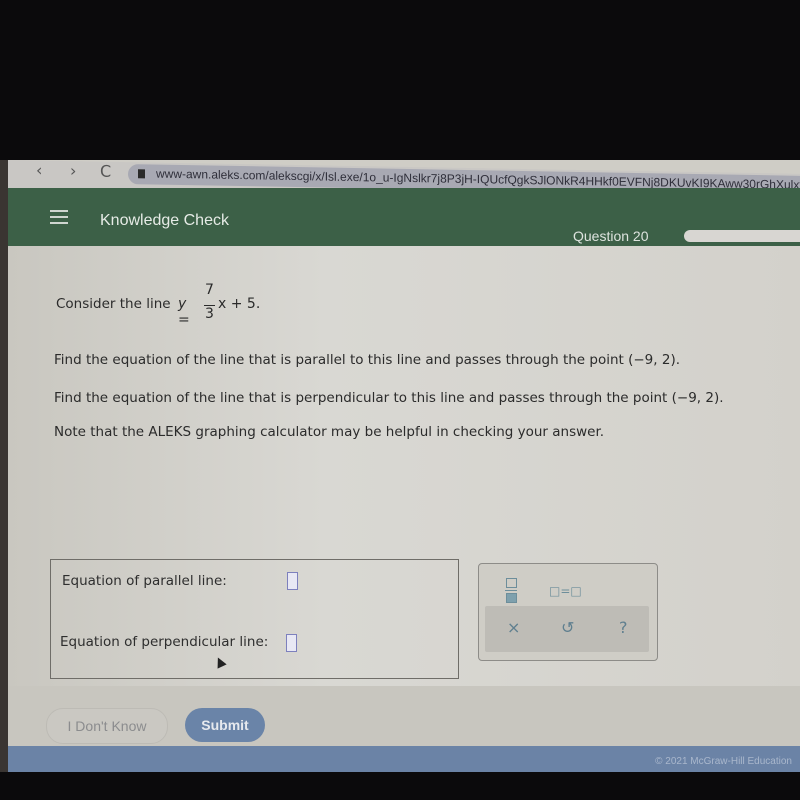 The width and height of the screenshot is (800, 800). Describe the element at coordinates (4, 466) in the screenshot. I see `monitor-bezel` at that location.